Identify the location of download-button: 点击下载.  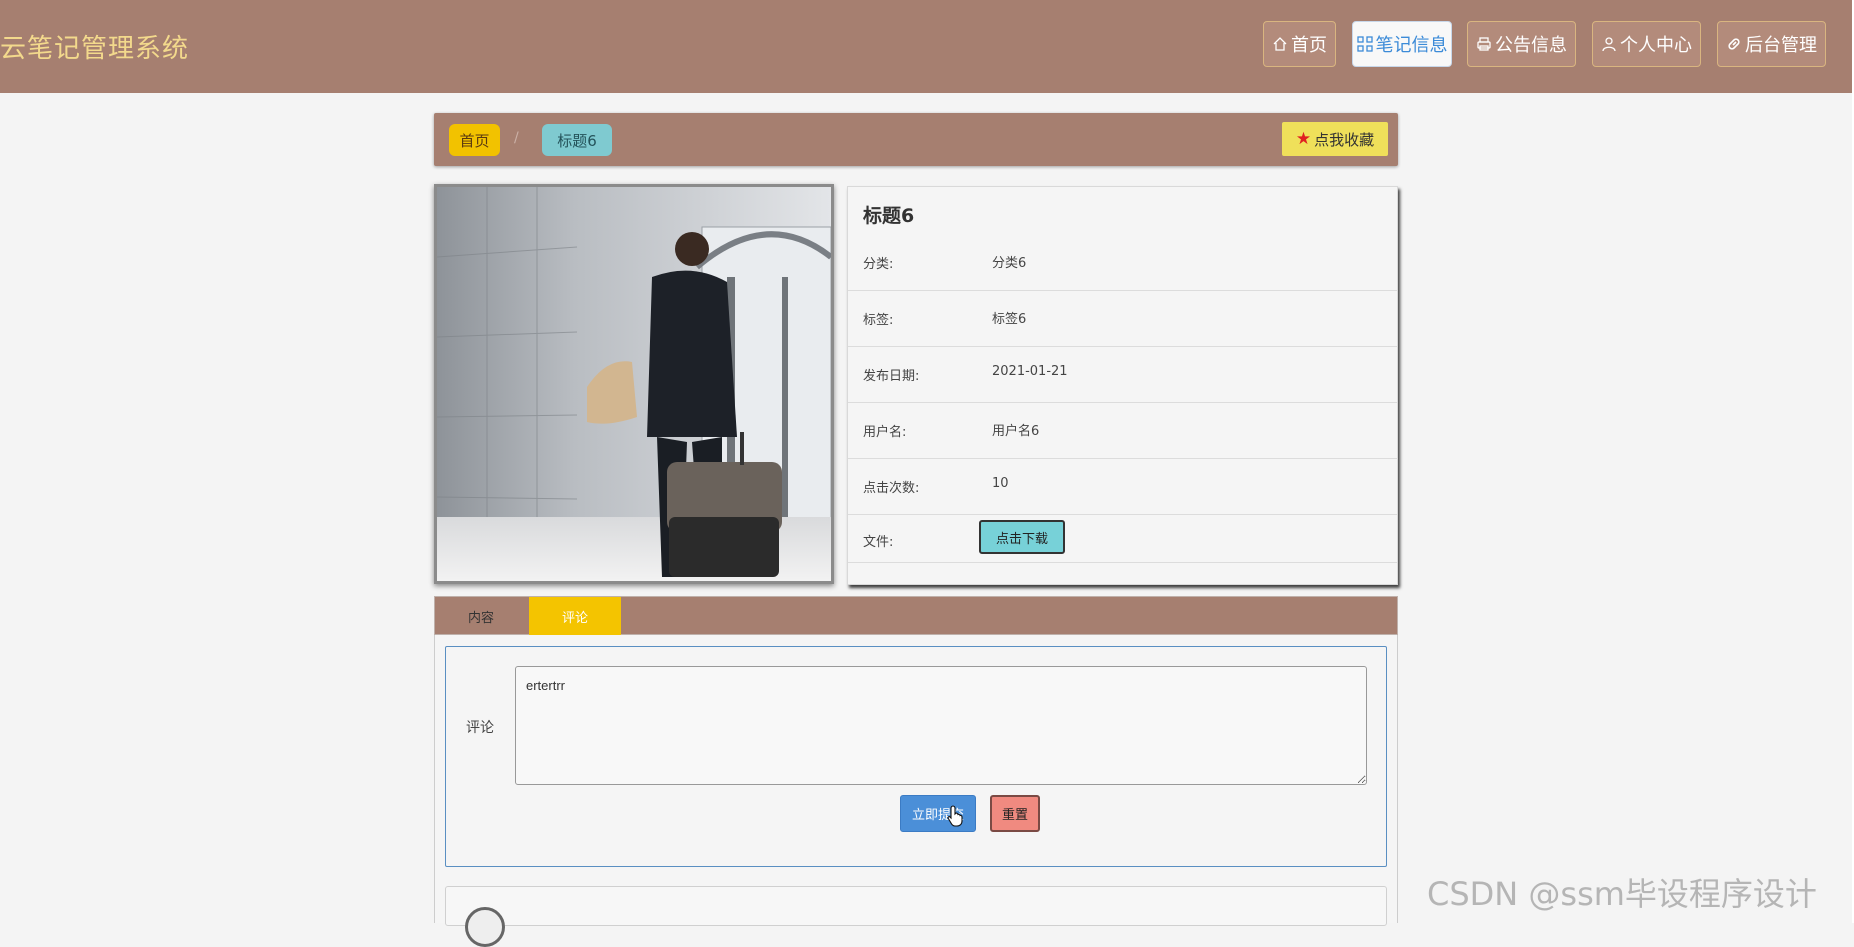
(1022, 537).